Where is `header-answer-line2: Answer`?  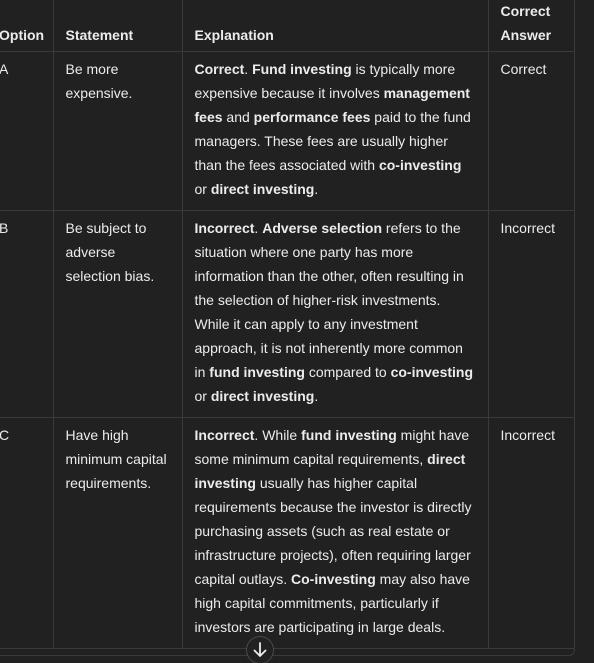 header-answer-line2: Answer is located at coordinates (526, 35).